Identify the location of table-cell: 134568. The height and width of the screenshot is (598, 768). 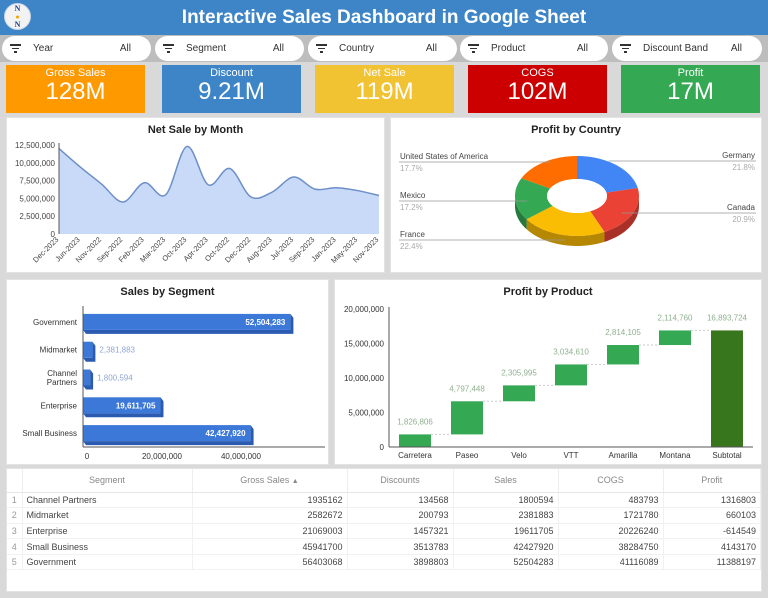
(400, 500).